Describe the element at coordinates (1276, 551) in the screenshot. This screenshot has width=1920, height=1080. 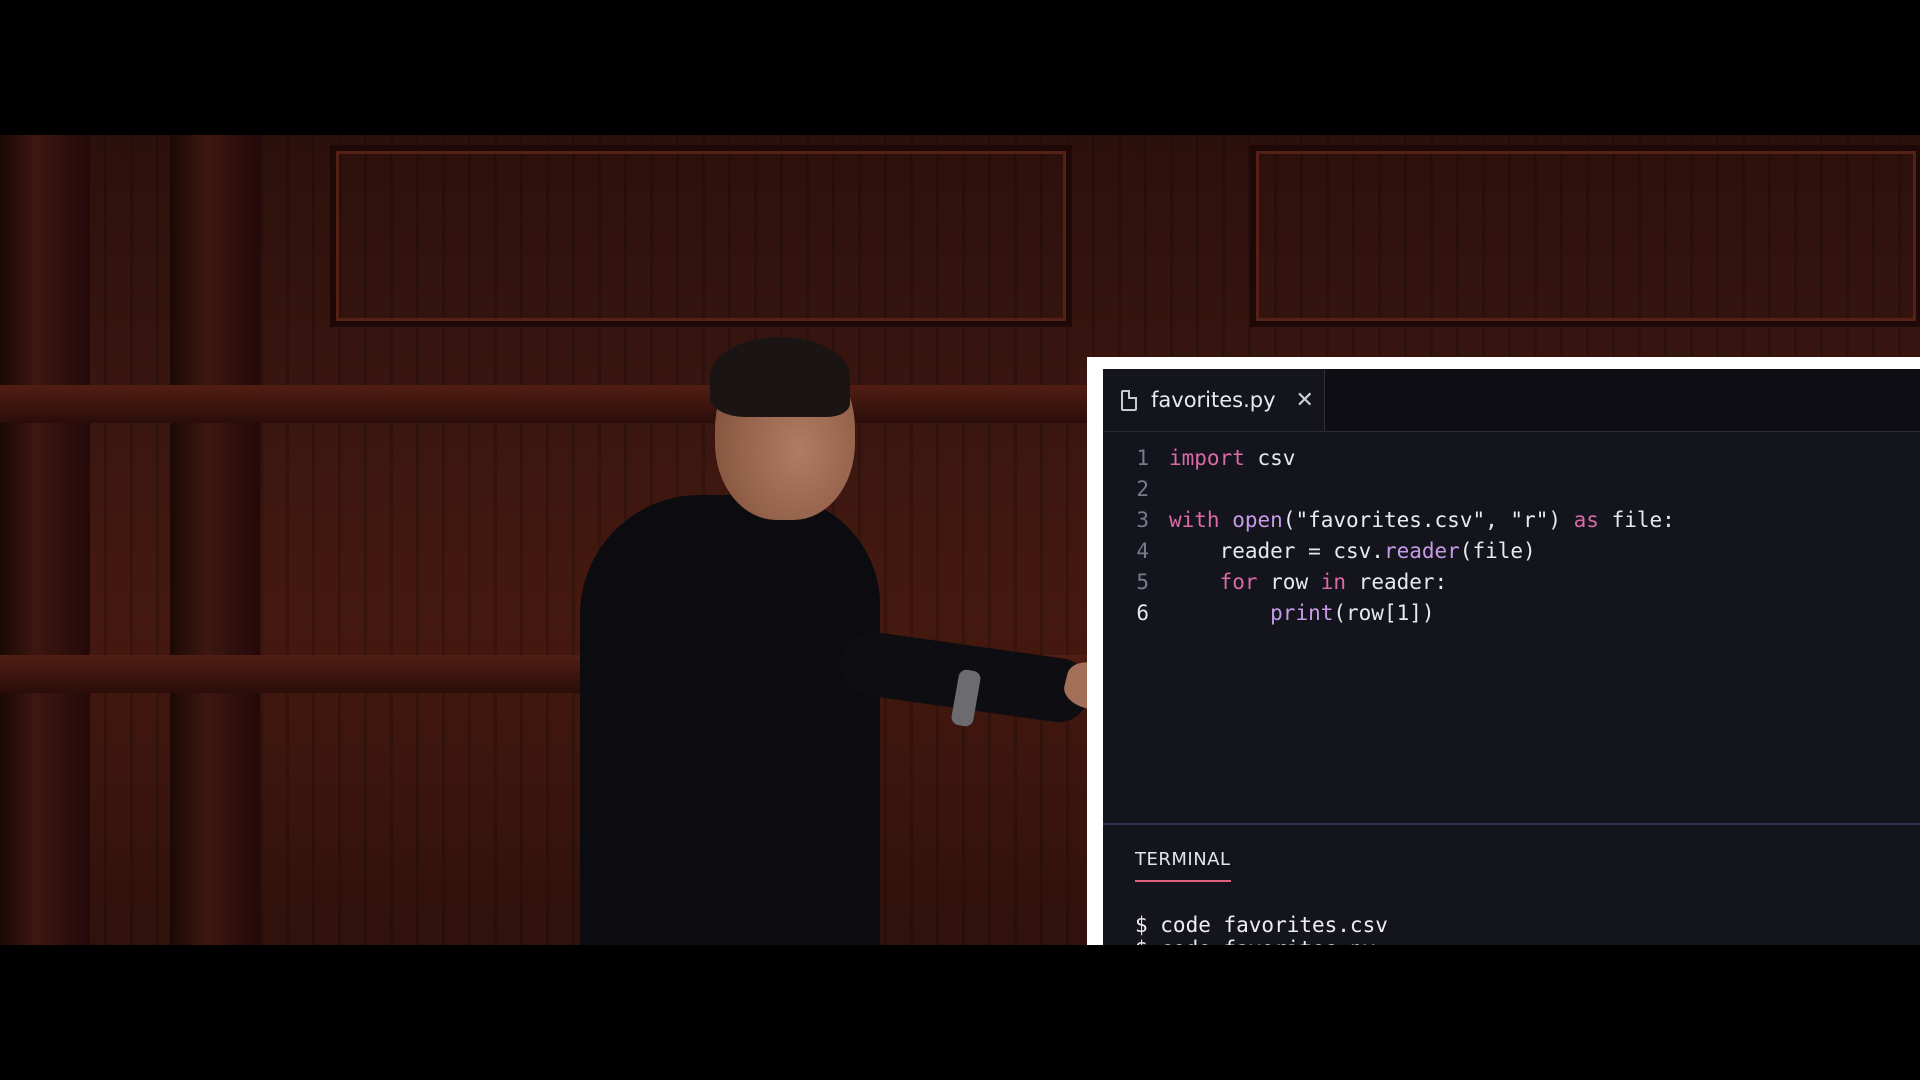
I see `code-token: reader = csv.` at that location.